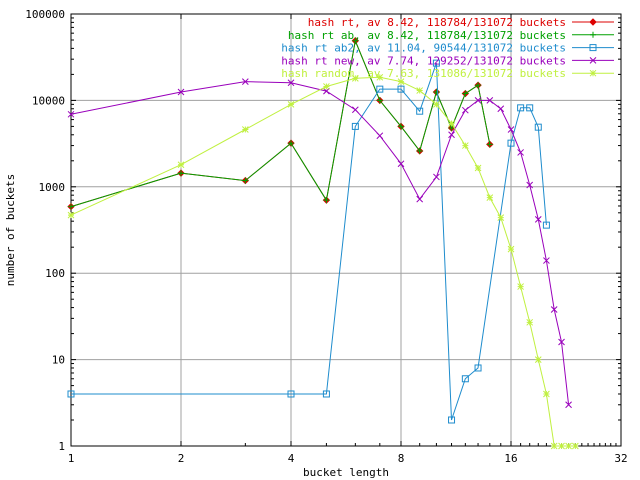 The width and height of the screenshot is (640, 480). Describe the element at coordinates (401, 458) in the screenshot. I see `x-tick-label: 8` at that location.